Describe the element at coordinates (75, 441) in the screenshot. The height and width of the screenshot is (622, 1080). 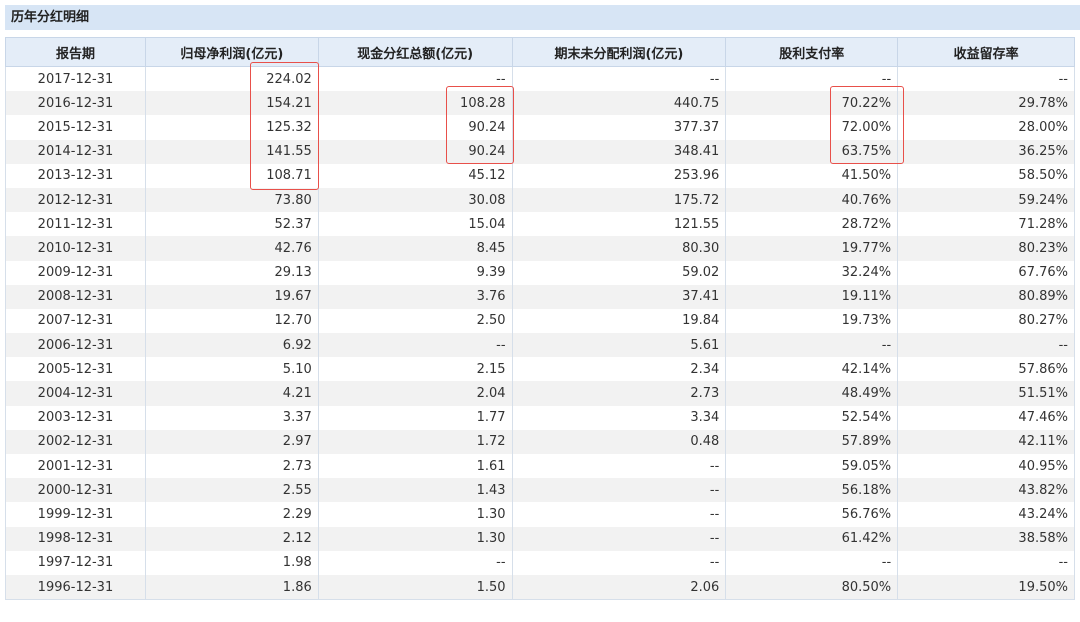
I see `table-cell: 2002-12-31` at that location.